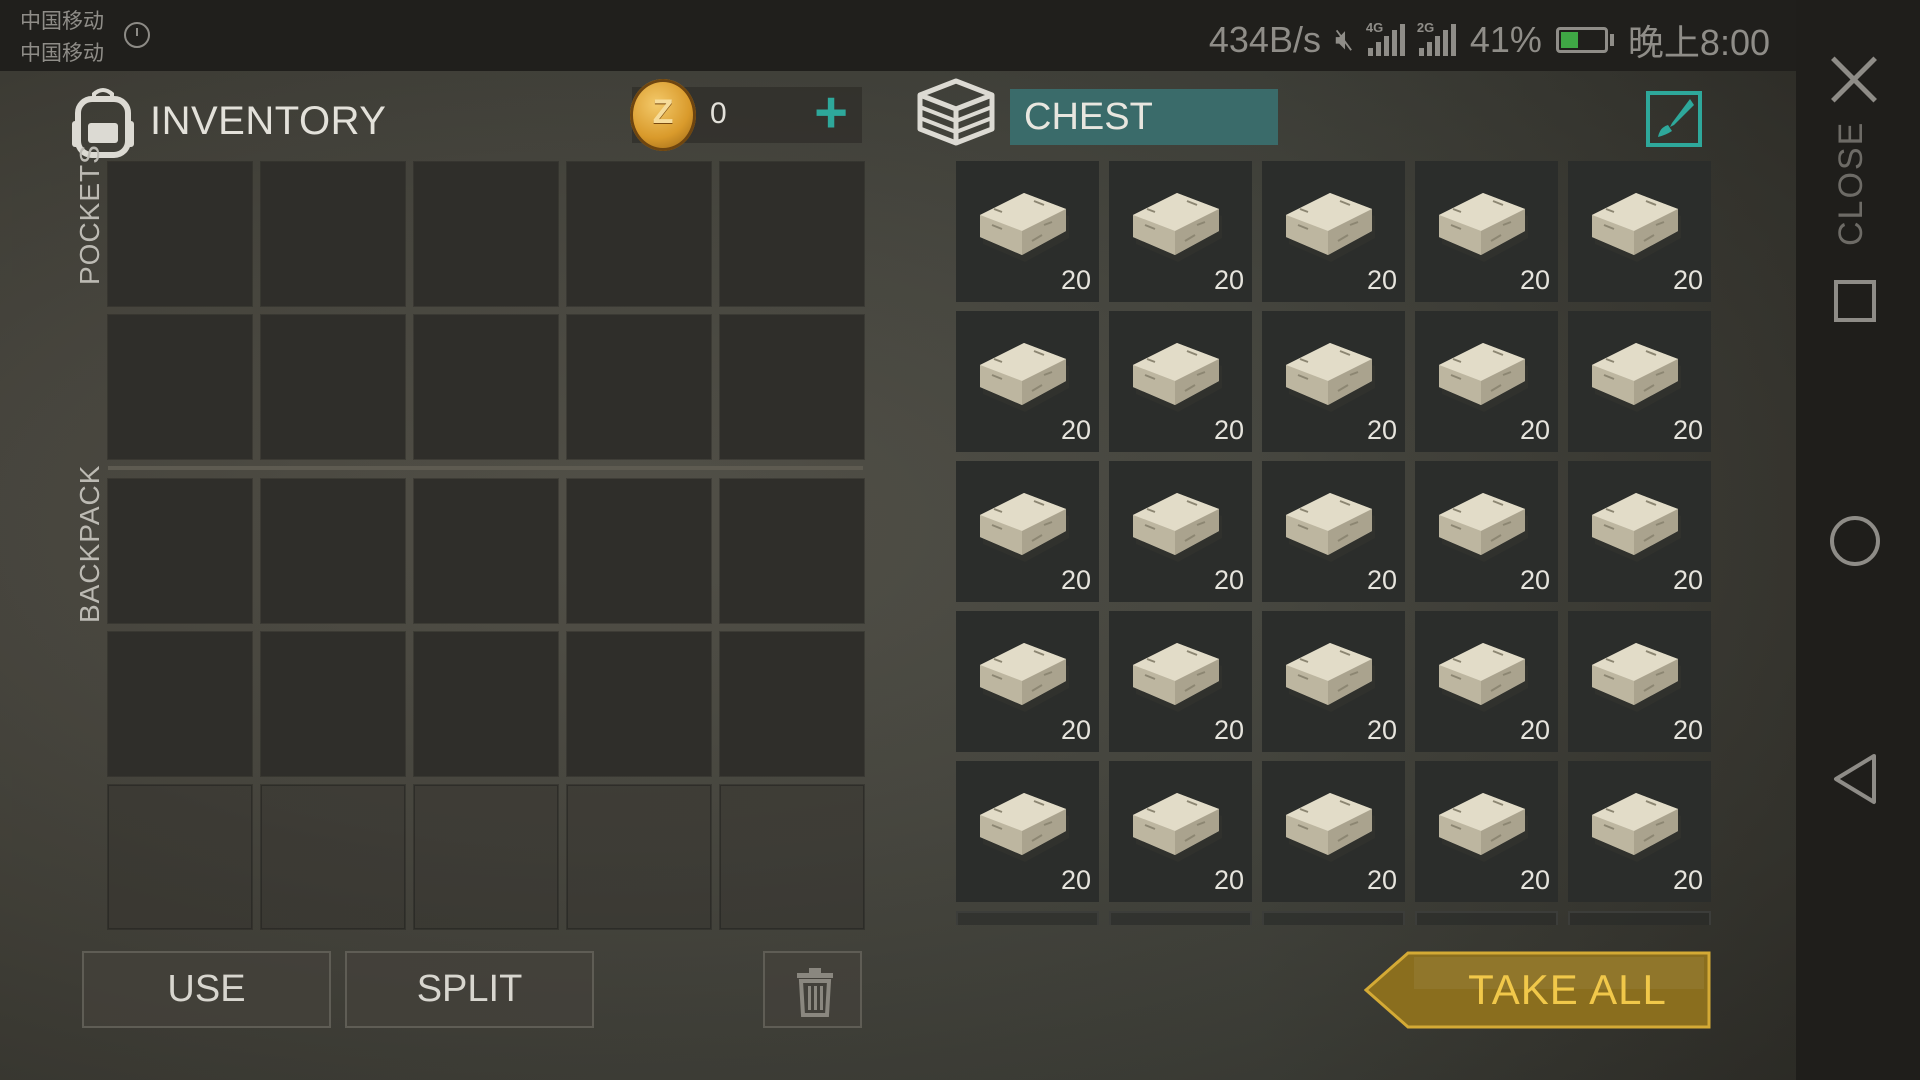  Describe the element at coordinates (89, 543) in the screenshot. I see `backpack-label: BACKPACK` at that location.